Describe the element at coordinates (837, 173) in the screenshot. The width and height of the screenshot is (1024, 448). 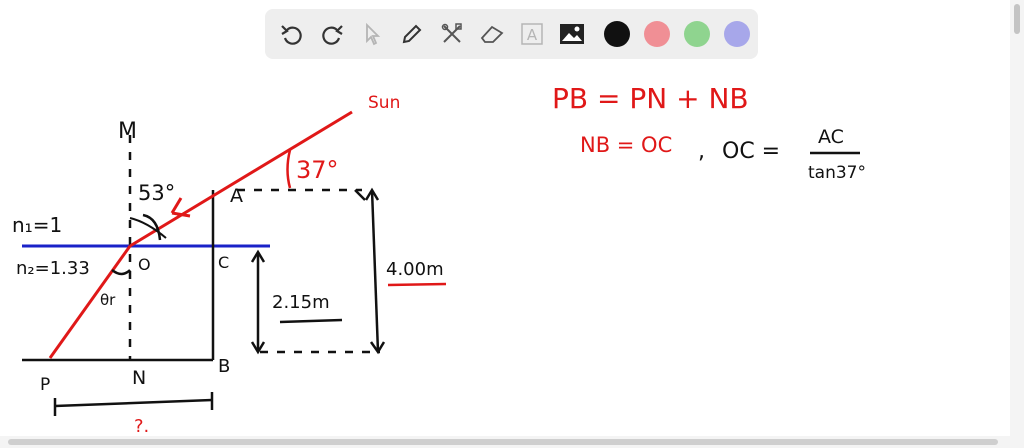
I see `fraction-denominator: tan37°` at that location.